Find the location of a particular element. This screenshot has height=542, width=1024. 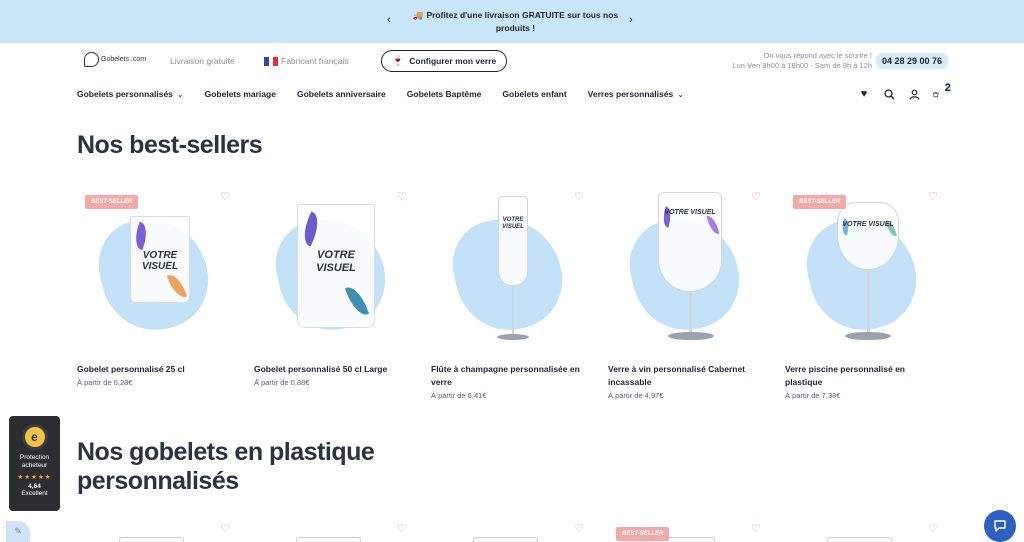

configure-glass-label: Configurer mon verre is located at coordinates (453, 61).